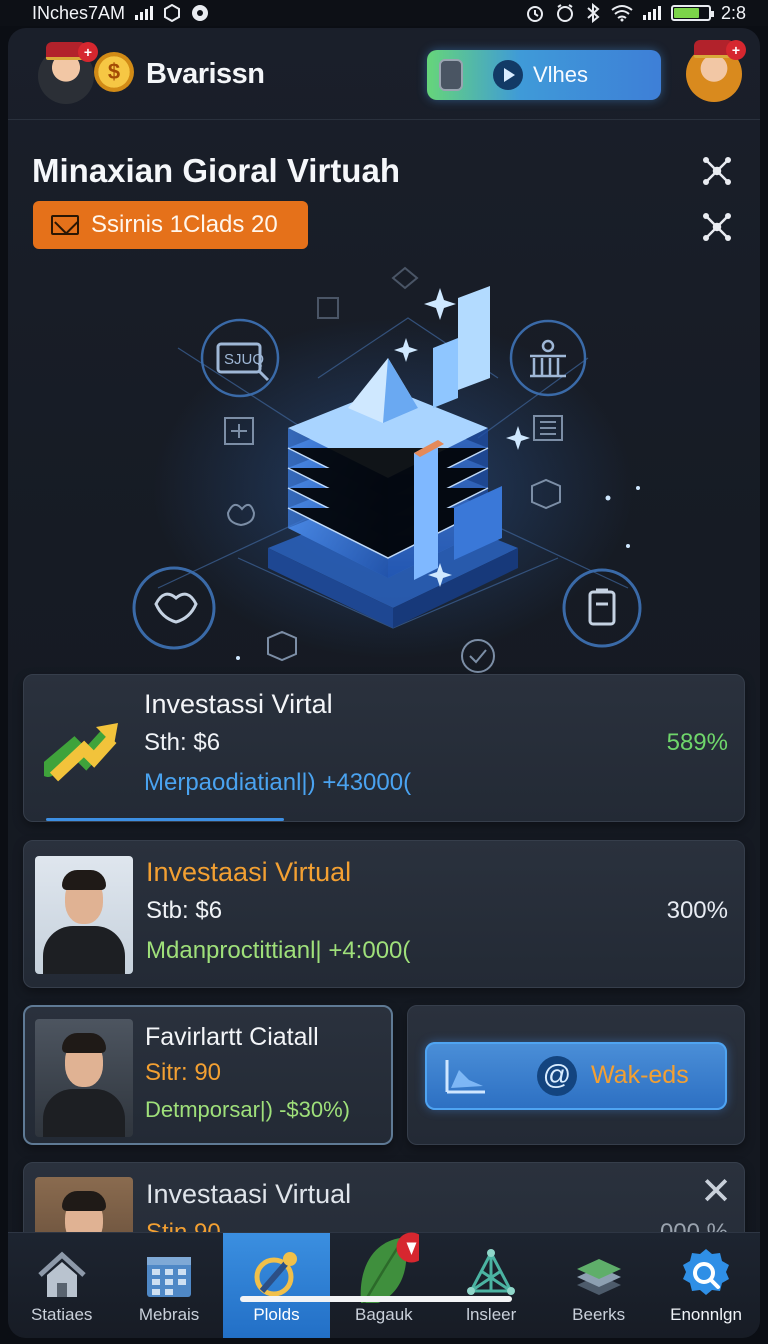 This screenshot has height=1344, width=768. What do you see at coordinates (276, 1314) in the screenshot?
I see `nav-label: Plolds` at bounding box center [276, 1314].